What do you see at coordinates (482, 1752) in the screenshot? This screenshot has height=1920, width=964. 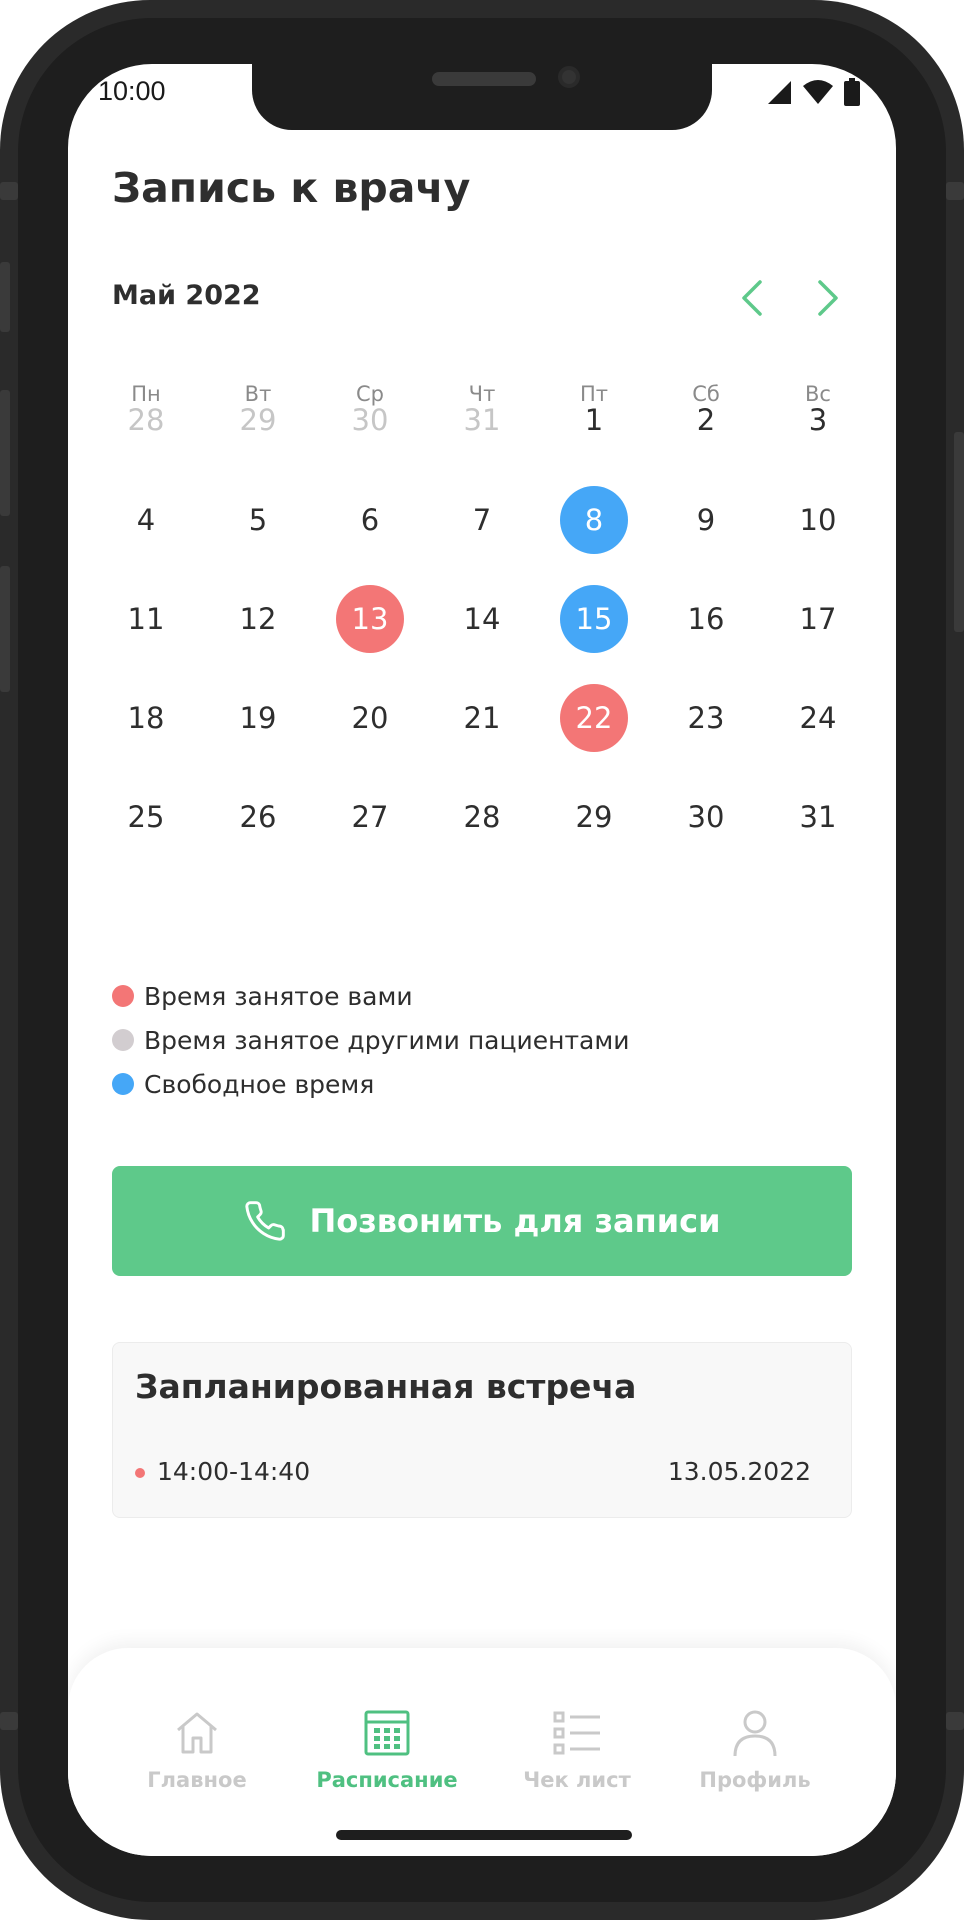 I see `bottom-tab-bar: Главное Расписание Чек лист Профиль` at bounding box center [482, 1752].